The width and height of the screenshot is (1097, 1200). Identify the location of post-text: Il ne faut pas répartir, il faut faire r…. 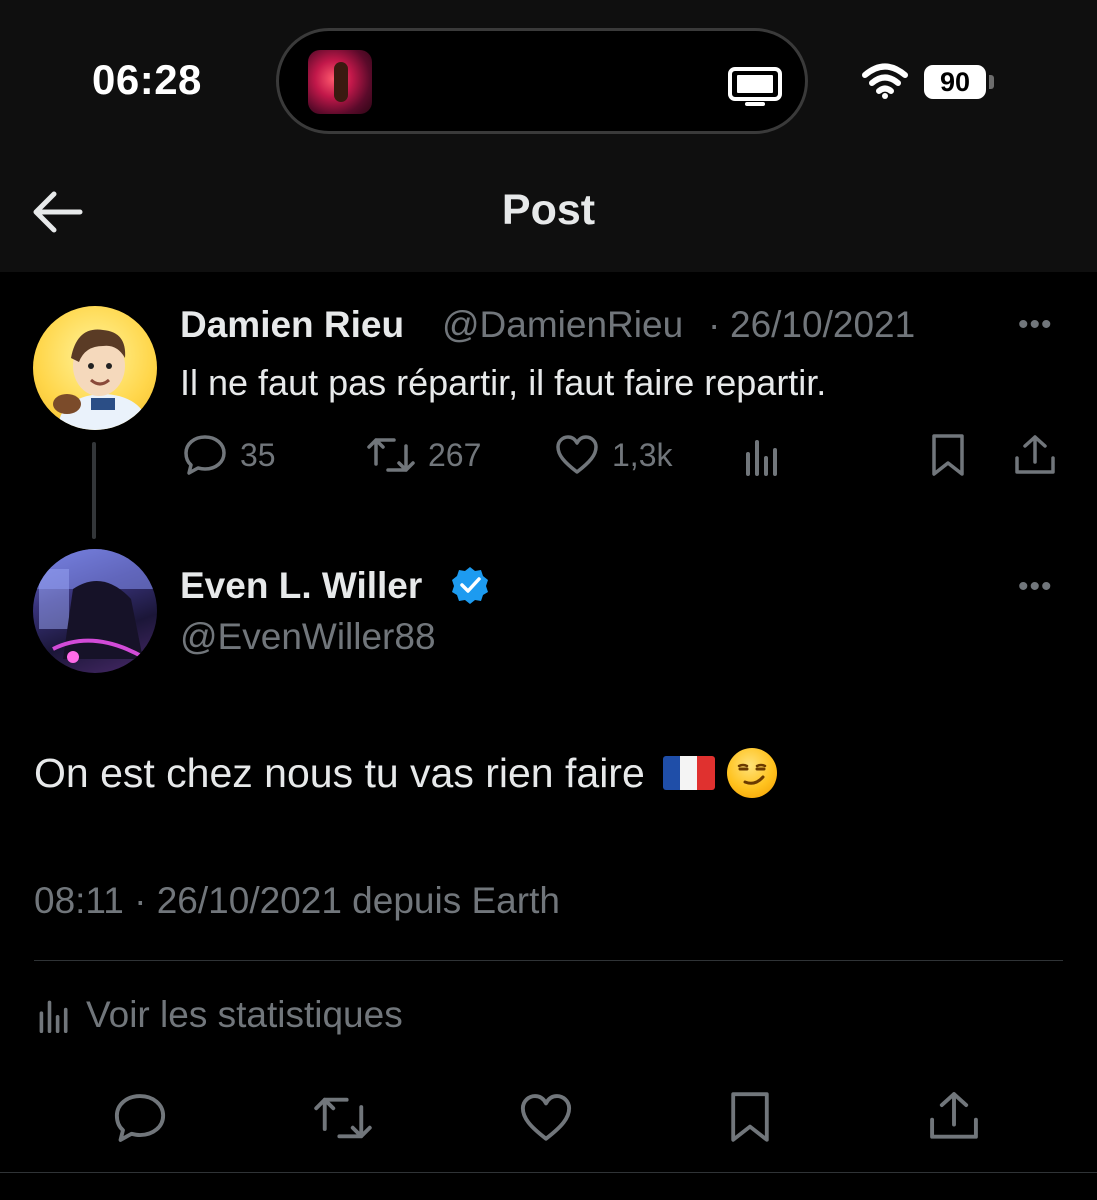
(503, 382).